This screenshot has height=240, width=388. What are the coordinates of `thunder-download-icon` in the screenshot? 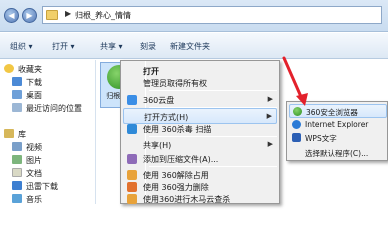 It's located at (17, 185).